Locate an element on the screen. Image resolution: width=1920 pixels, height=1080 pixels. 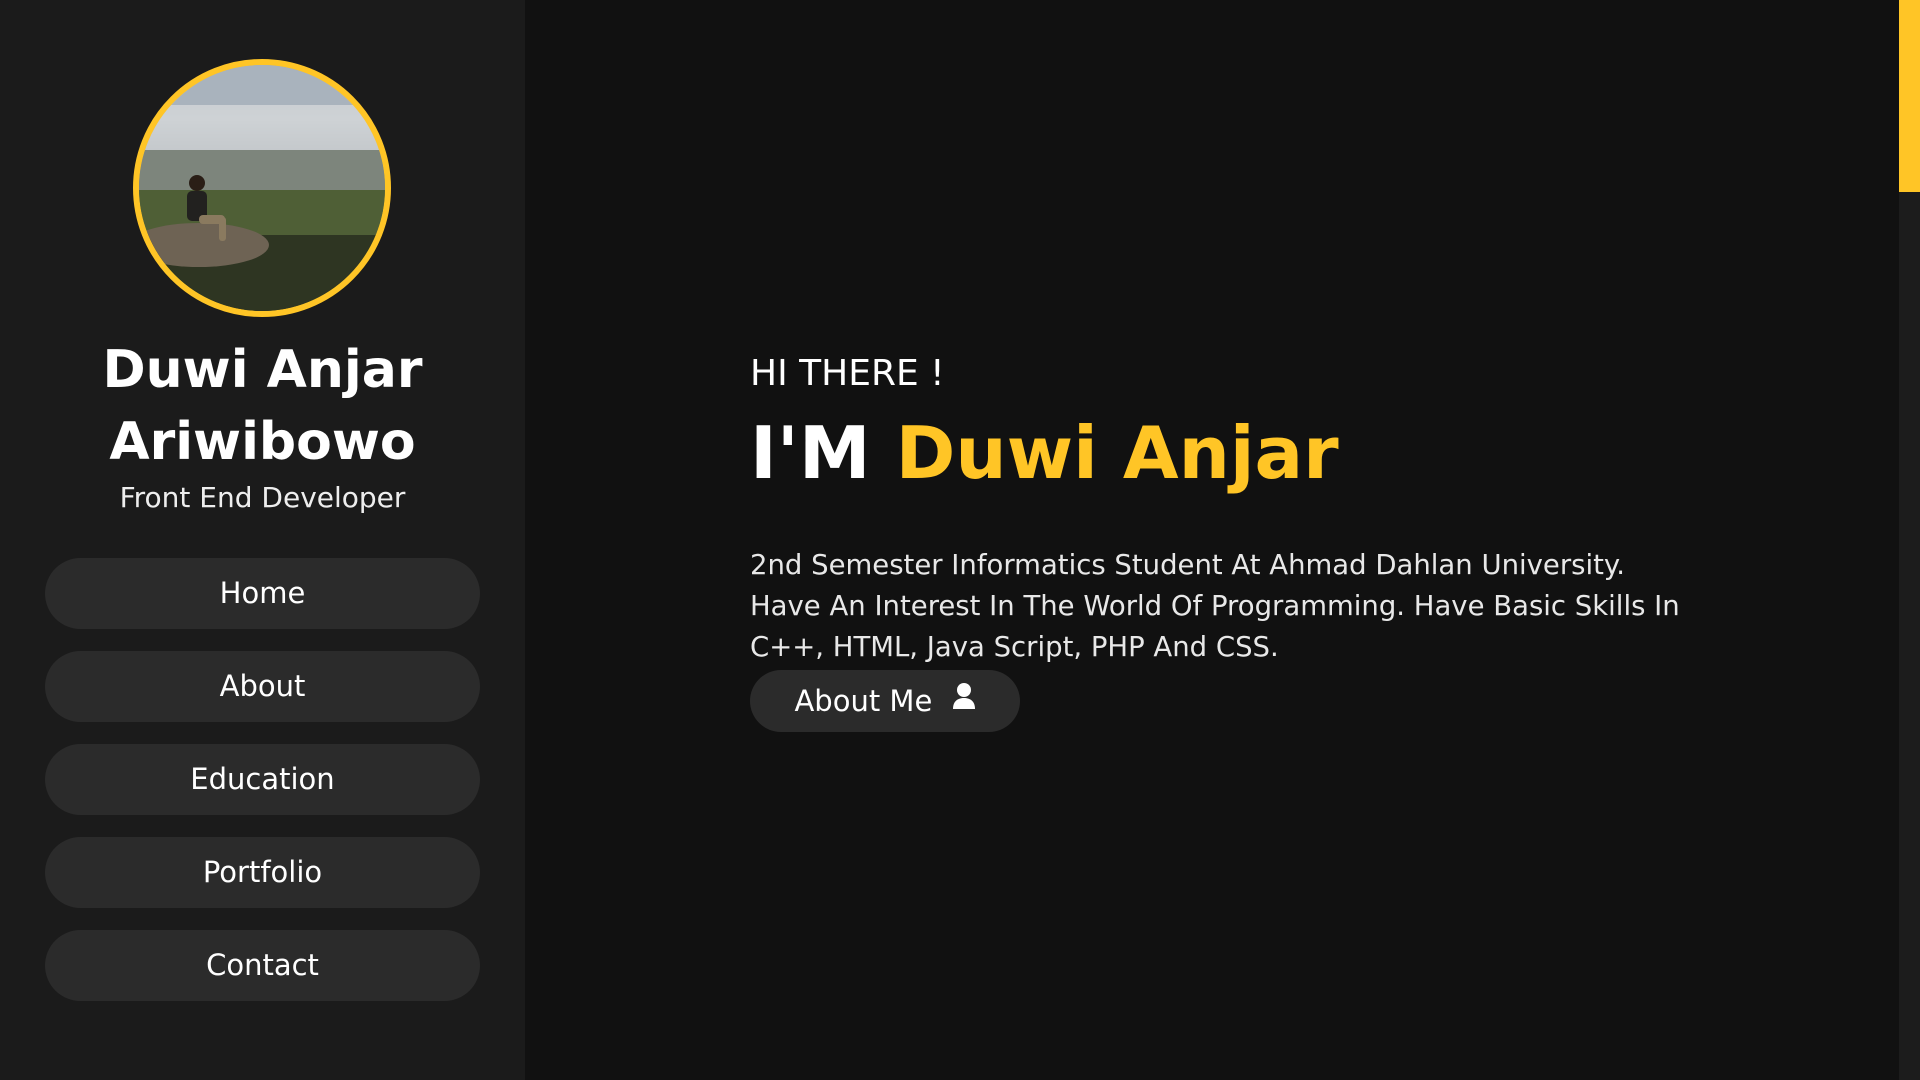
user-icon is located at coordinates (964, 700).